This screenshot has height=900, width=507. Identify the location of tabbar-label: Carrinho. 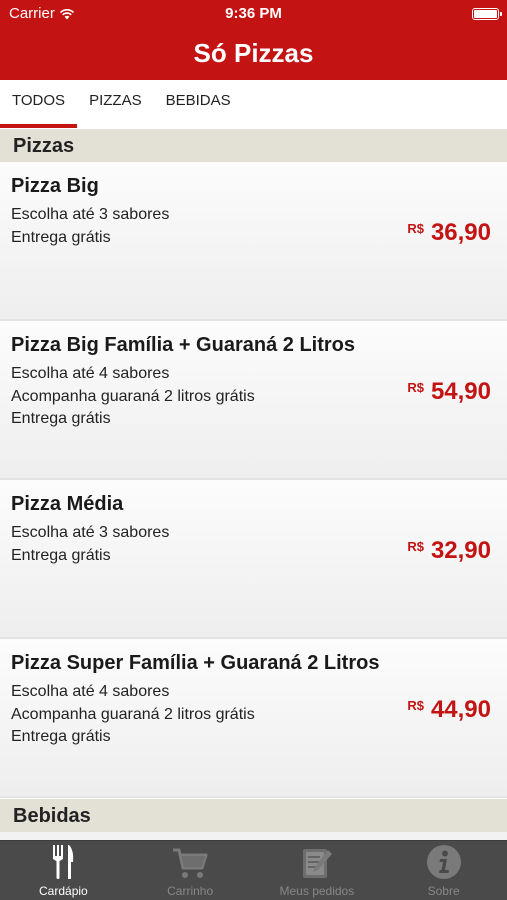
(190, 891).